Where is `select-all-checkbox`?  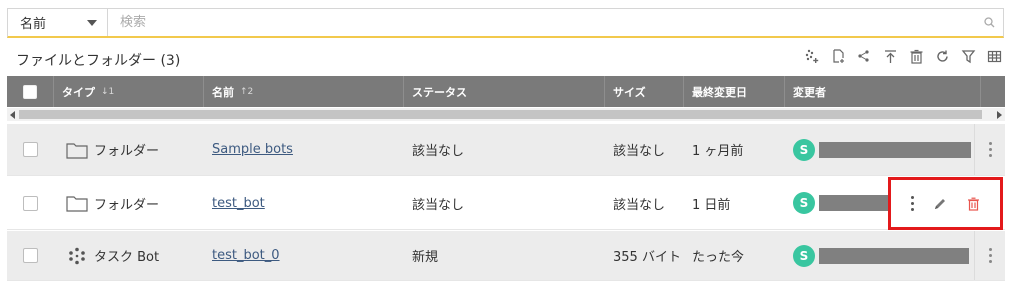 select-all-checkbox is located at coordinates (30, 91).